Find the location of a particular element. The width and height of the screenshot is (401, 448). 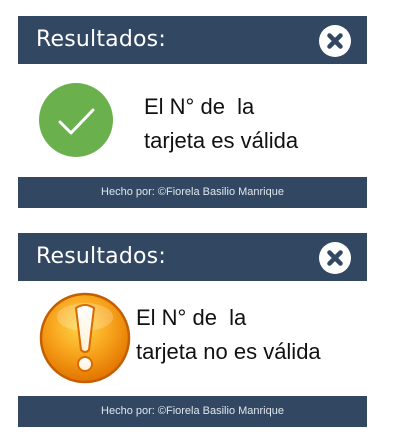

warning-exclamation-icon is located at coordinates (85, 340).